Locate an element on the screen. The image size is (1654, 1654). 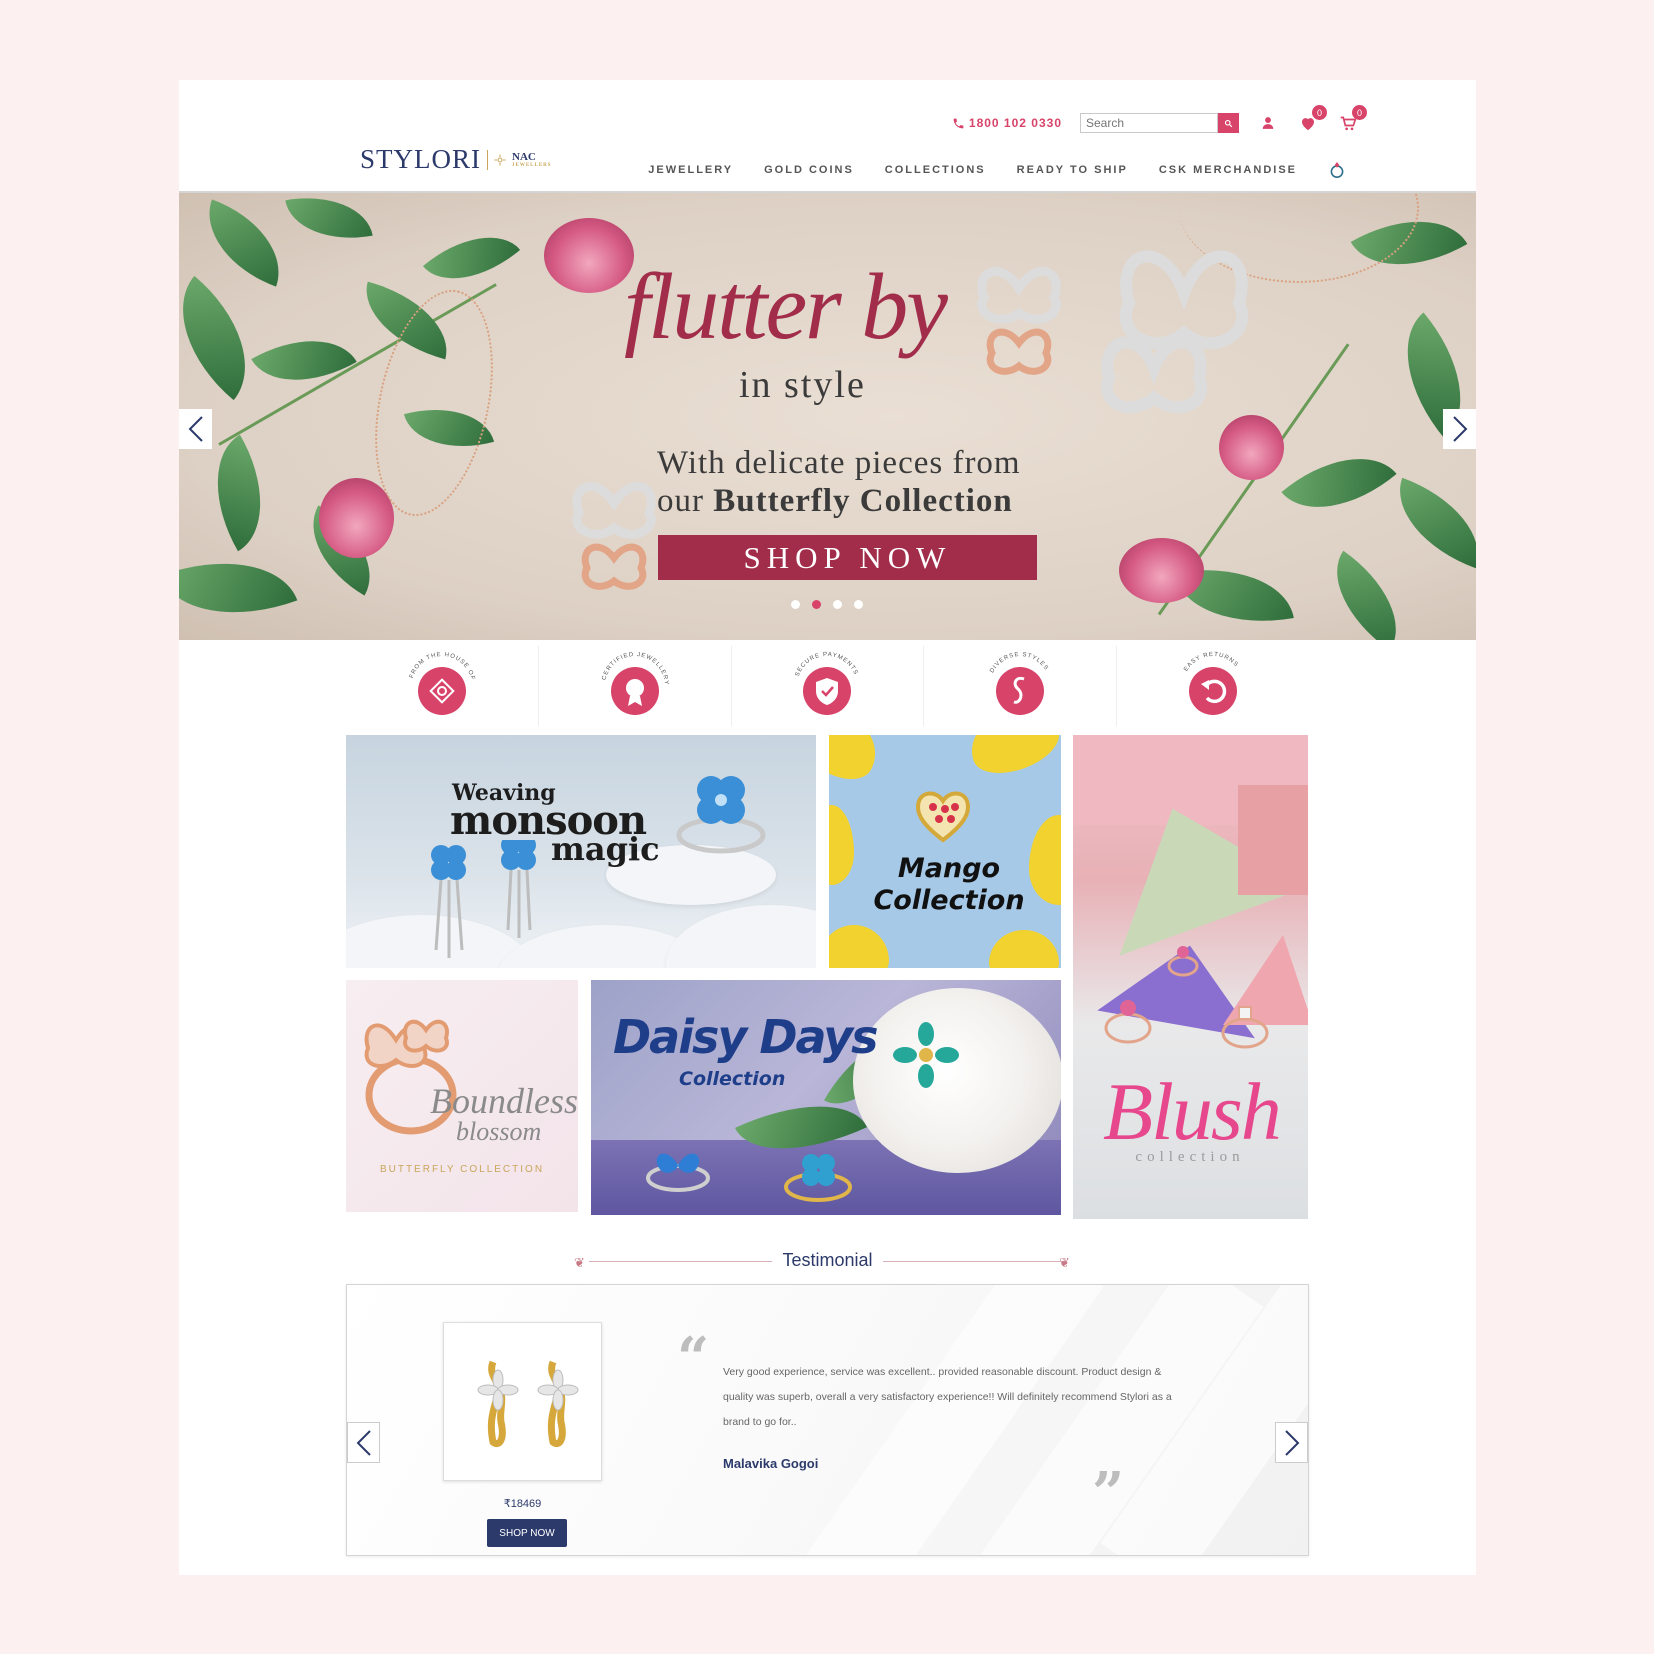
hero-title: flutter by is located at coordinates (786, 307).